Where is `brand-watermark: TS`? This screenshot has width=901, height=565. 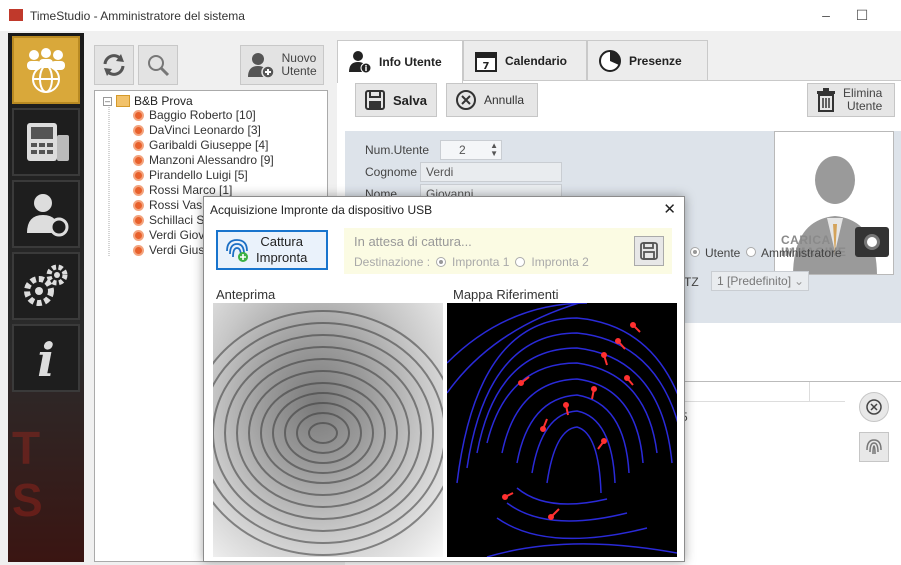
brand-watermark: TS is located at coordinates (27, 474).